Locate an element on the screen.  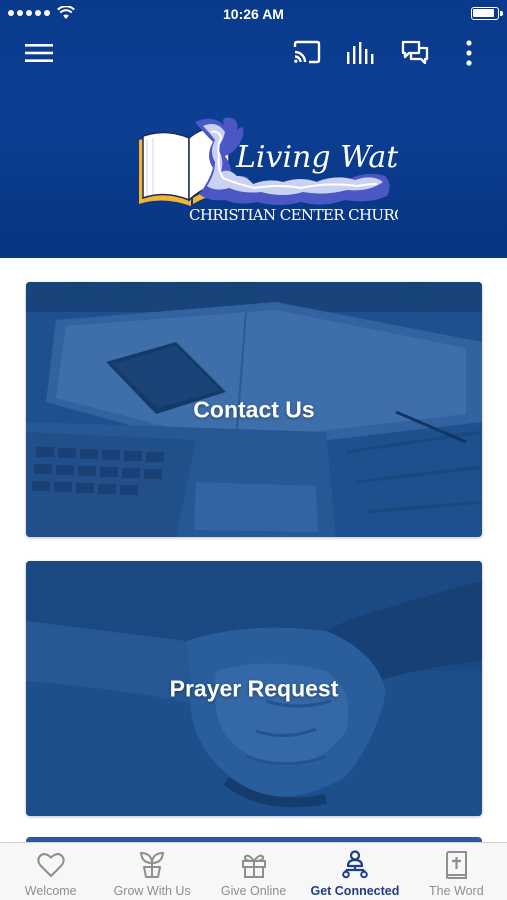
tab-get-connected: Get Connected is located at coordinates (354, 871).